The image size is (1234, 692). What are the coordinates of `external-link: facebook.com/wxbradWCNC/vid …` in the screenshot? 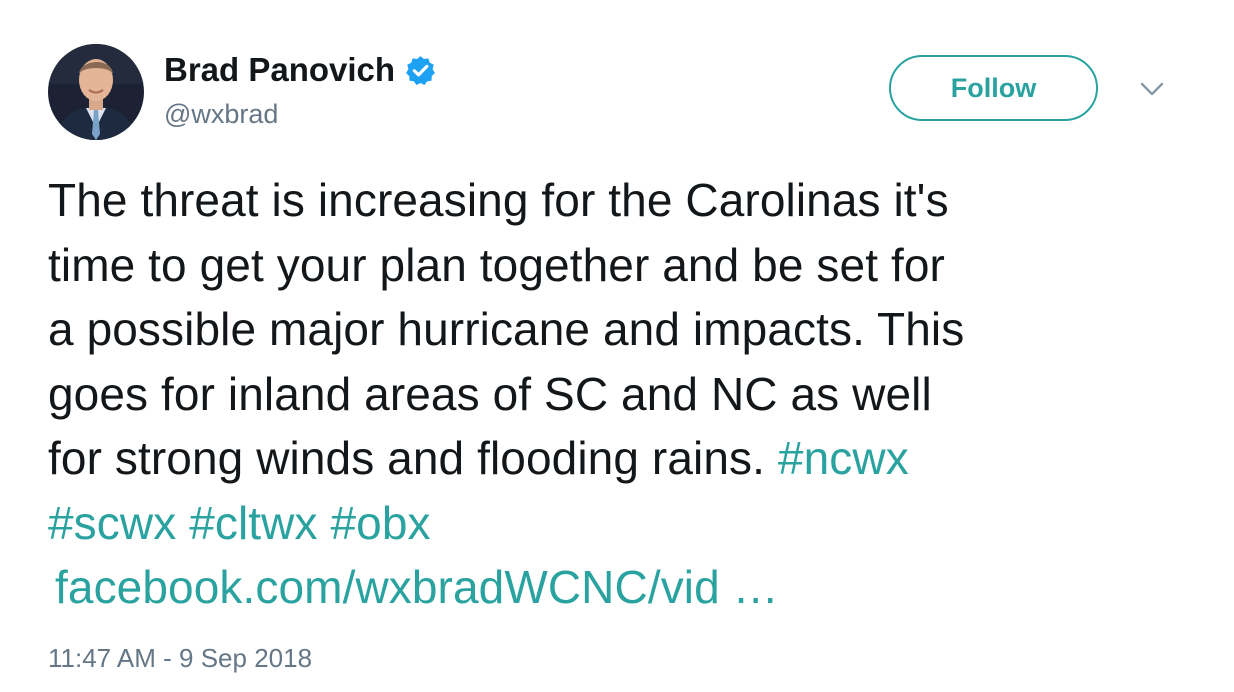 It's located at (417, 587).